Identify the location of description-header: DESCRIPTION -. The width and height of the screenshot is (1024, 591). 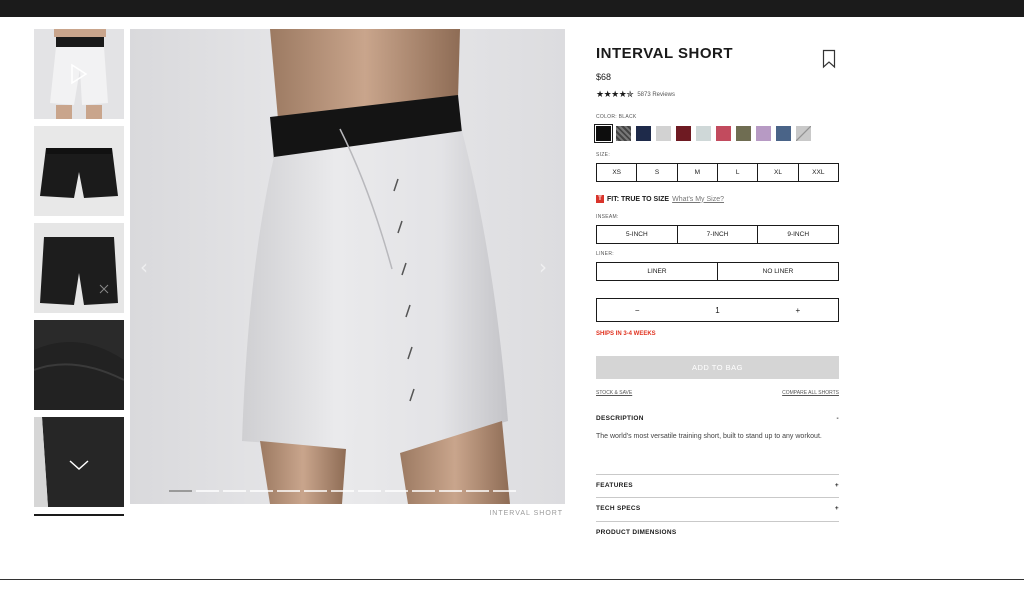
(717, 418).